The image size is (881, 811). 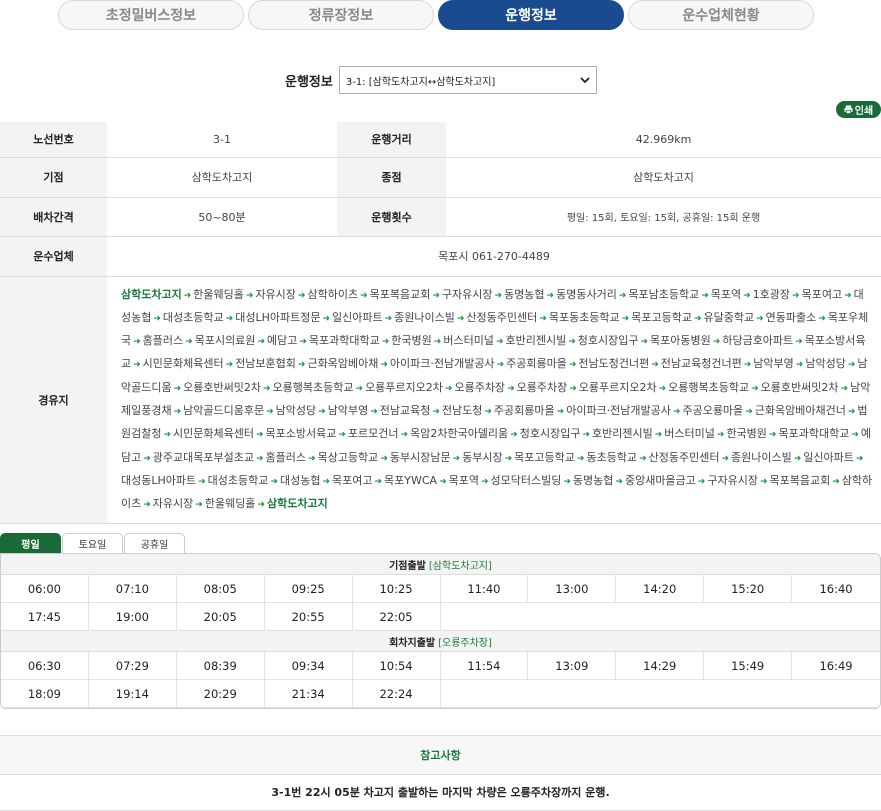 I want to click on stop-item: 전남도청, so click(x=462, y=410).